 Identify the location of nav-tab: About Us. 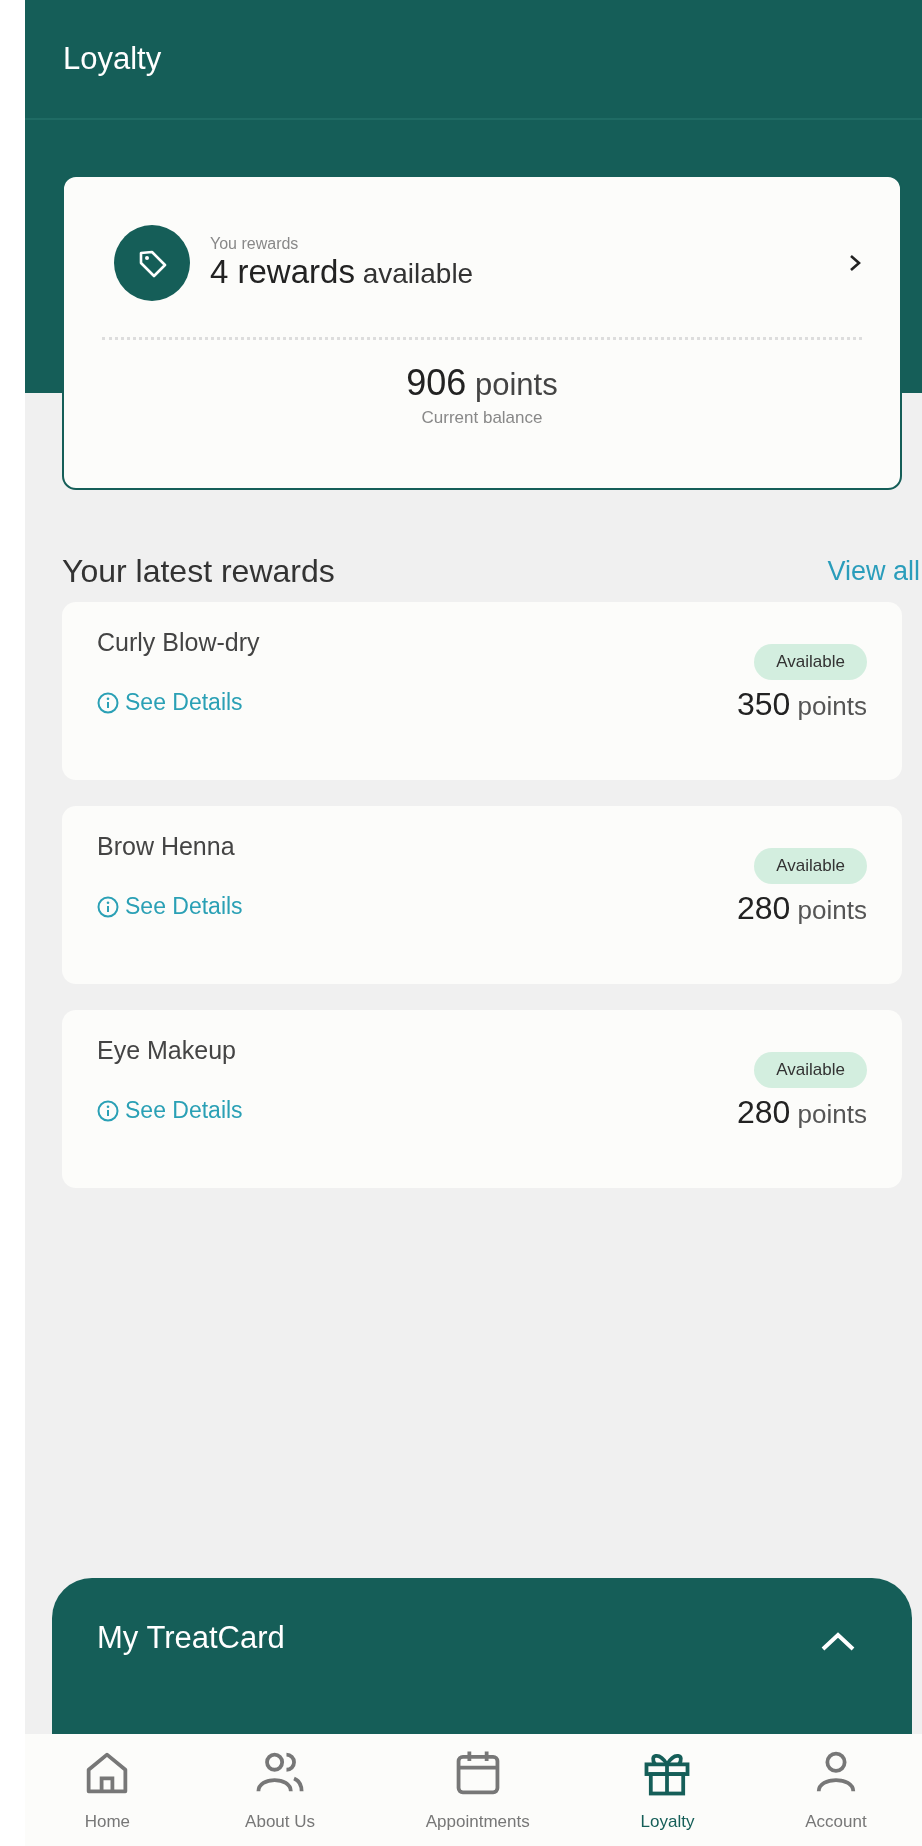
(280, 1789).